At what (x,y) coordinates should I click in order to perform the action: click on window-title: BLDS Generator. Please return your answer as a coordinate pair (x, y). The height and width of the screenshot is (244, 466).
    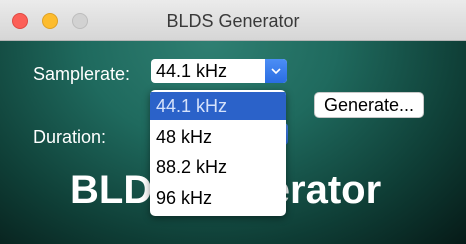
    Looking at the image, I should click on (233, 21).